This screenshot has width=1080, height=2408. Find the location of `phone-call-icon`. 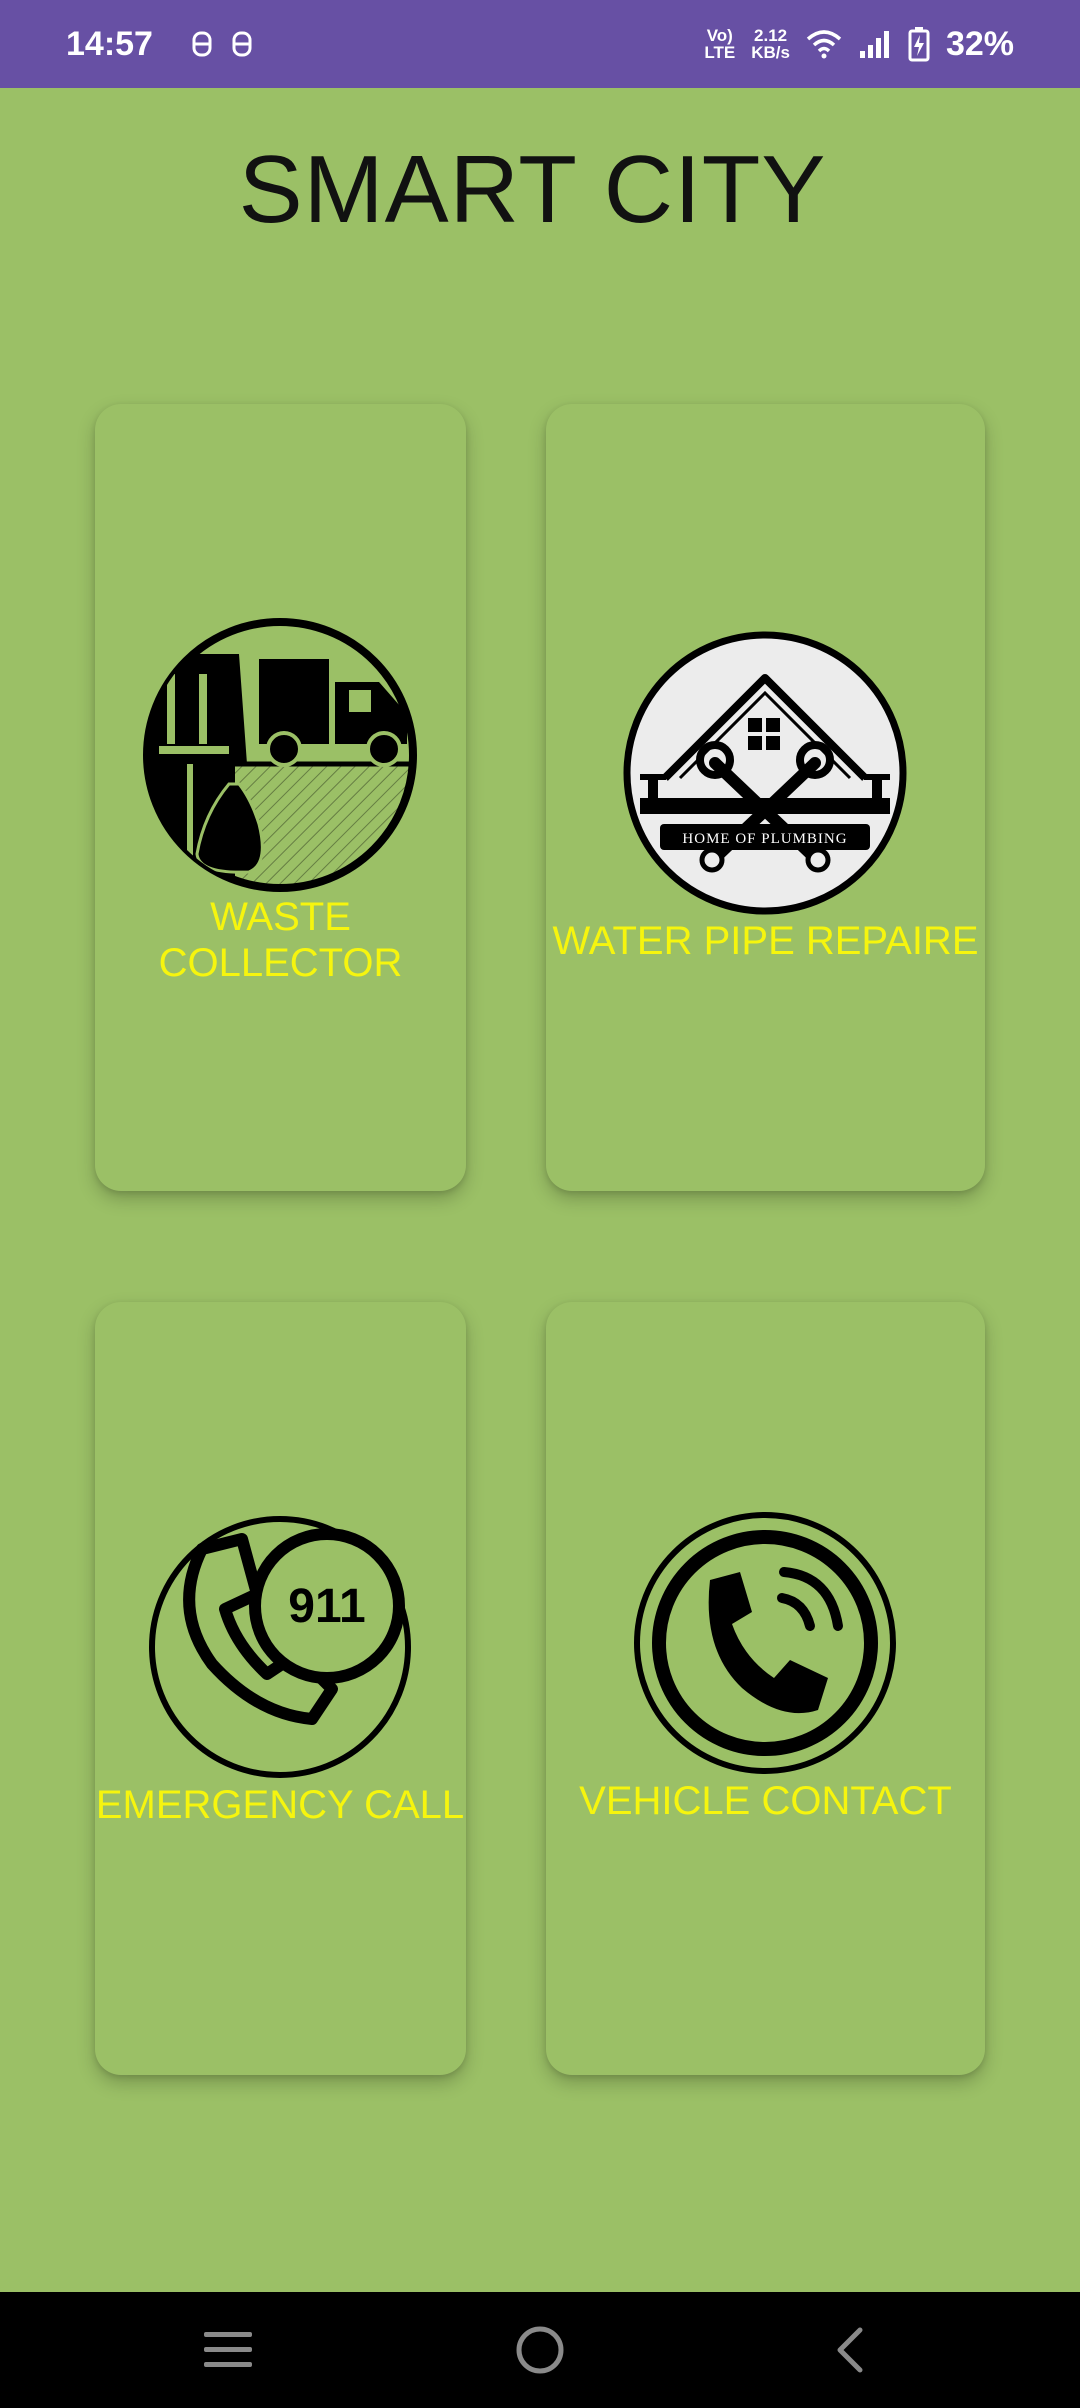

phone-call-icon is located at coordinates (765, 1643).